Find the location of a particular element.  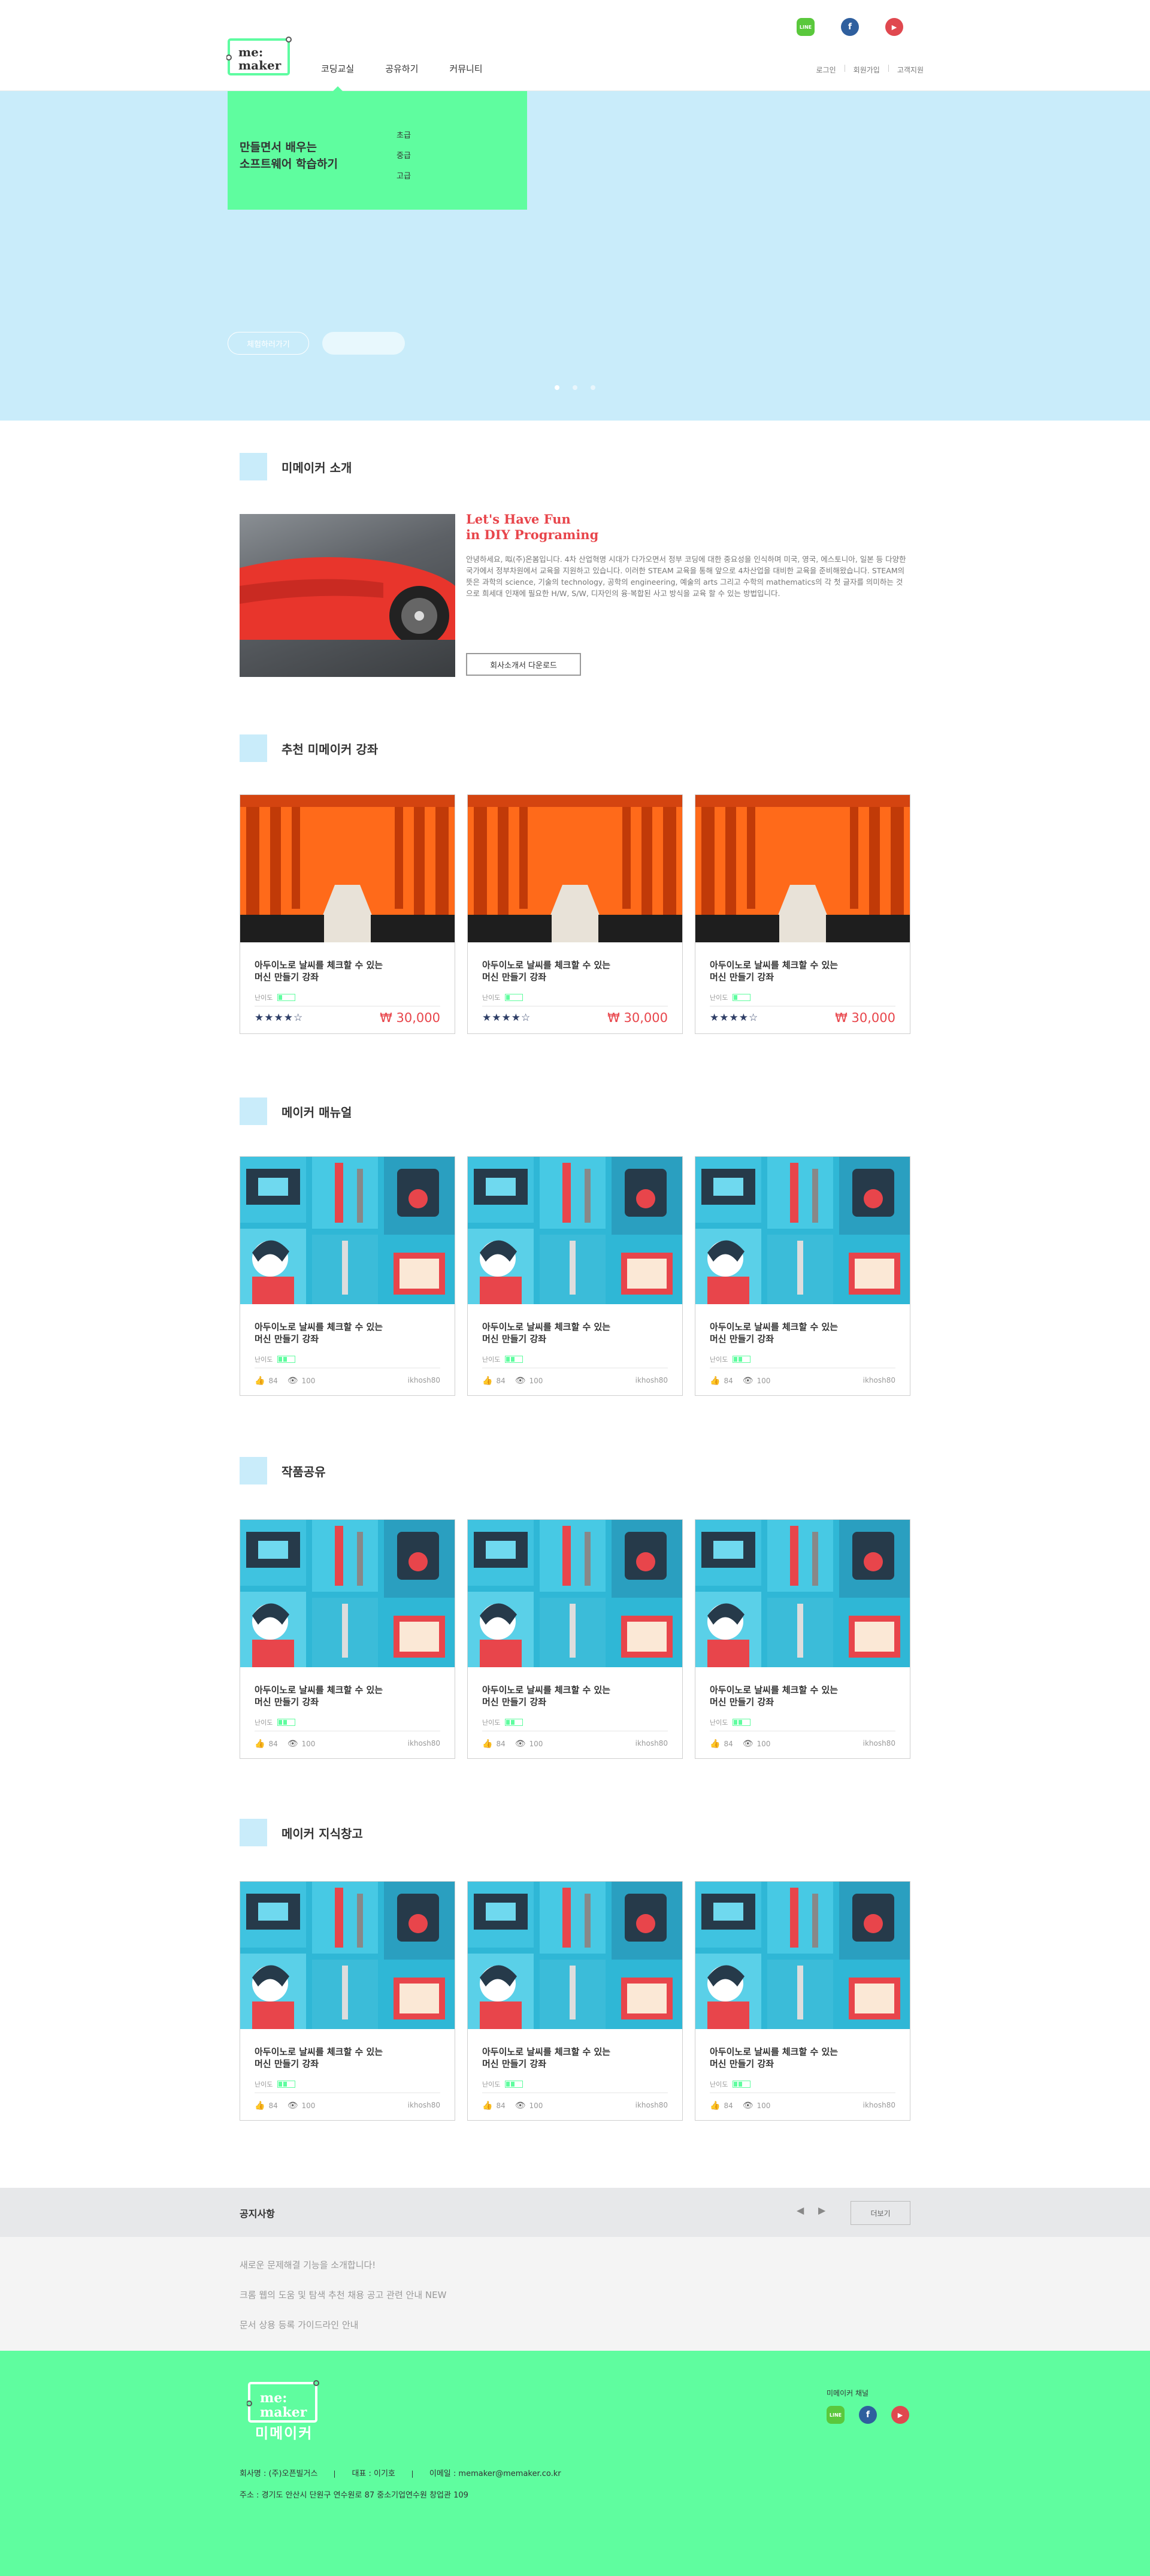

support-link: 고객지원 is located at coordinates (910, 70).